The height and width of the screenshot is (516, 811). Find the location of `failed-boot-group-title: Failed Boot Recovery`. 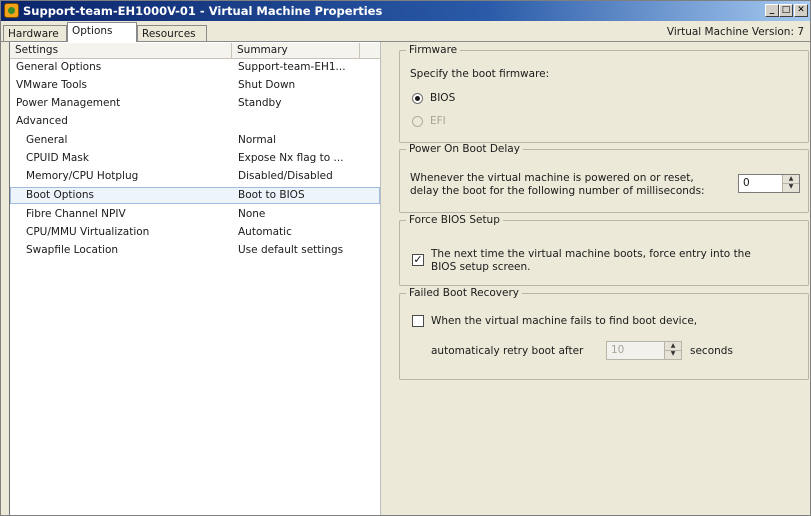

failed-boot-group-title: Failed Boot Recovery is located at coordinates (464, 293).